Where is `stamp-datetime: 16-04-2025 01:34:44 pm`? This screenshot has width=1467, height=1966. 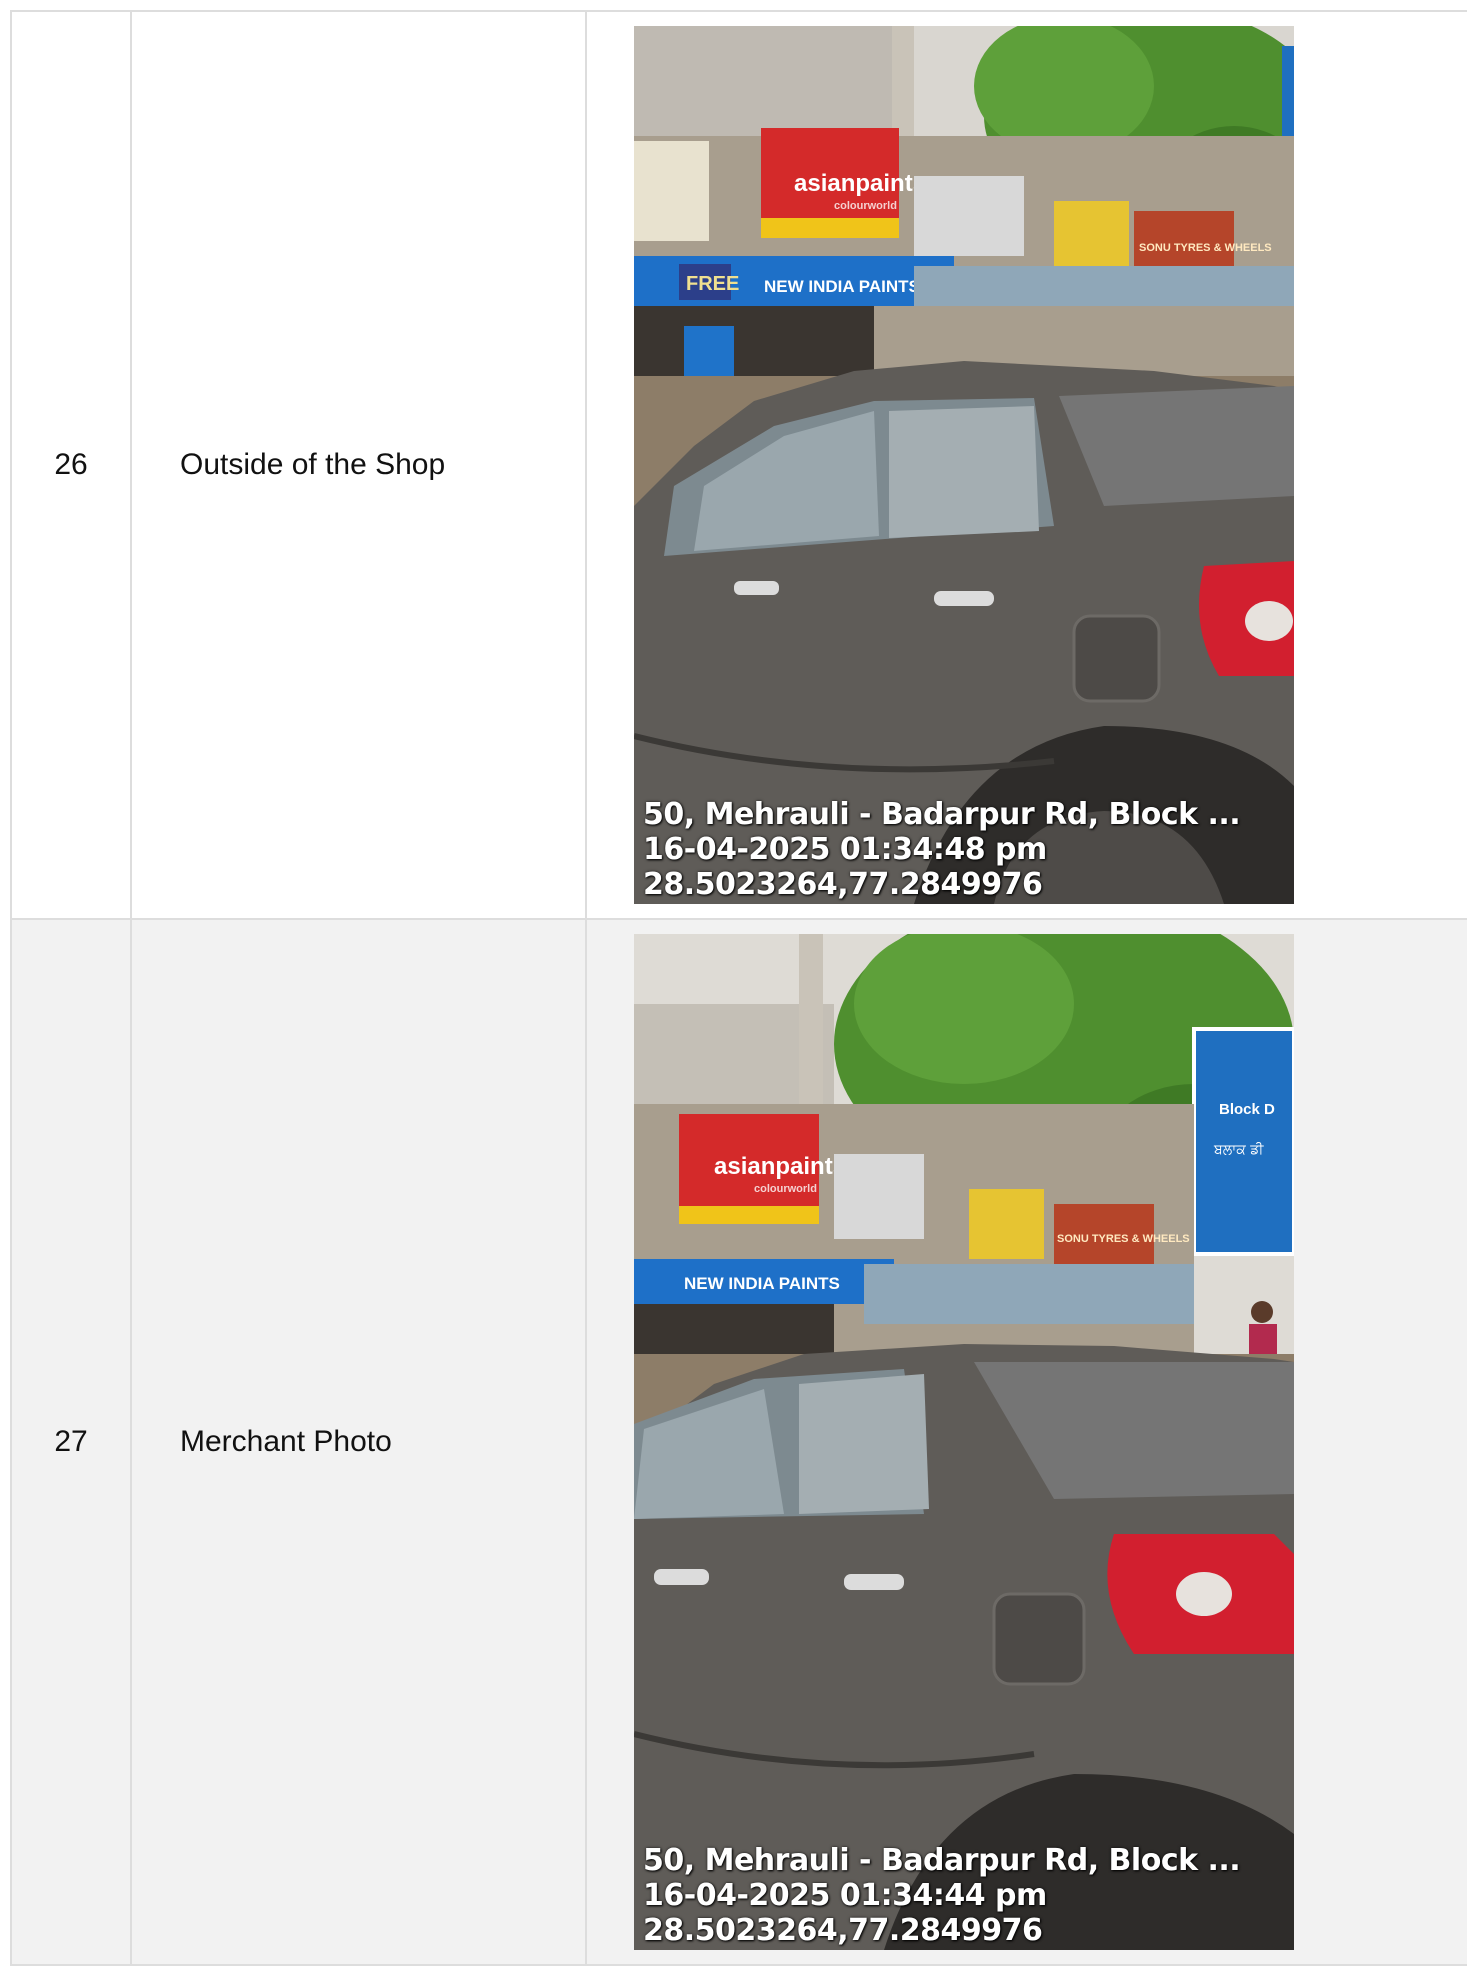 stamp-datetime: 16-04-2025 01:34:44 pm is located at coordinates (845, 1895).